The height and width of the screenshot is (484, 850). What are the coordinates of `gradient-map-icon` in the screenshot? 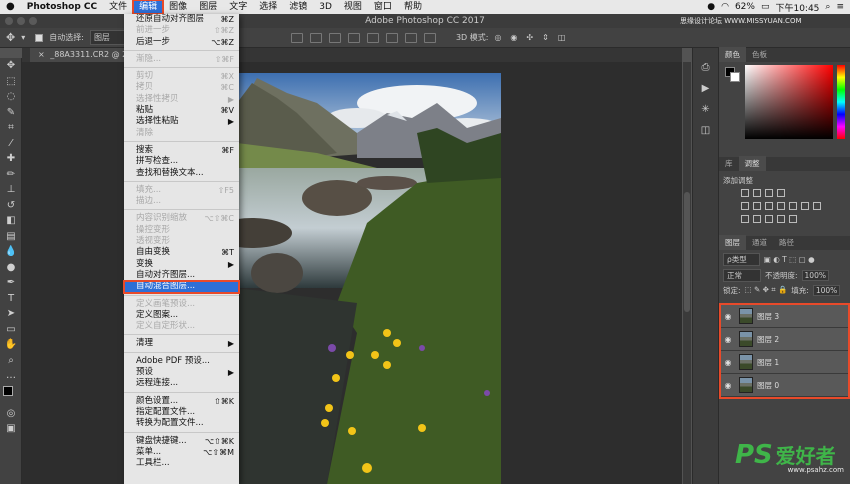 It's located at (781, 219).